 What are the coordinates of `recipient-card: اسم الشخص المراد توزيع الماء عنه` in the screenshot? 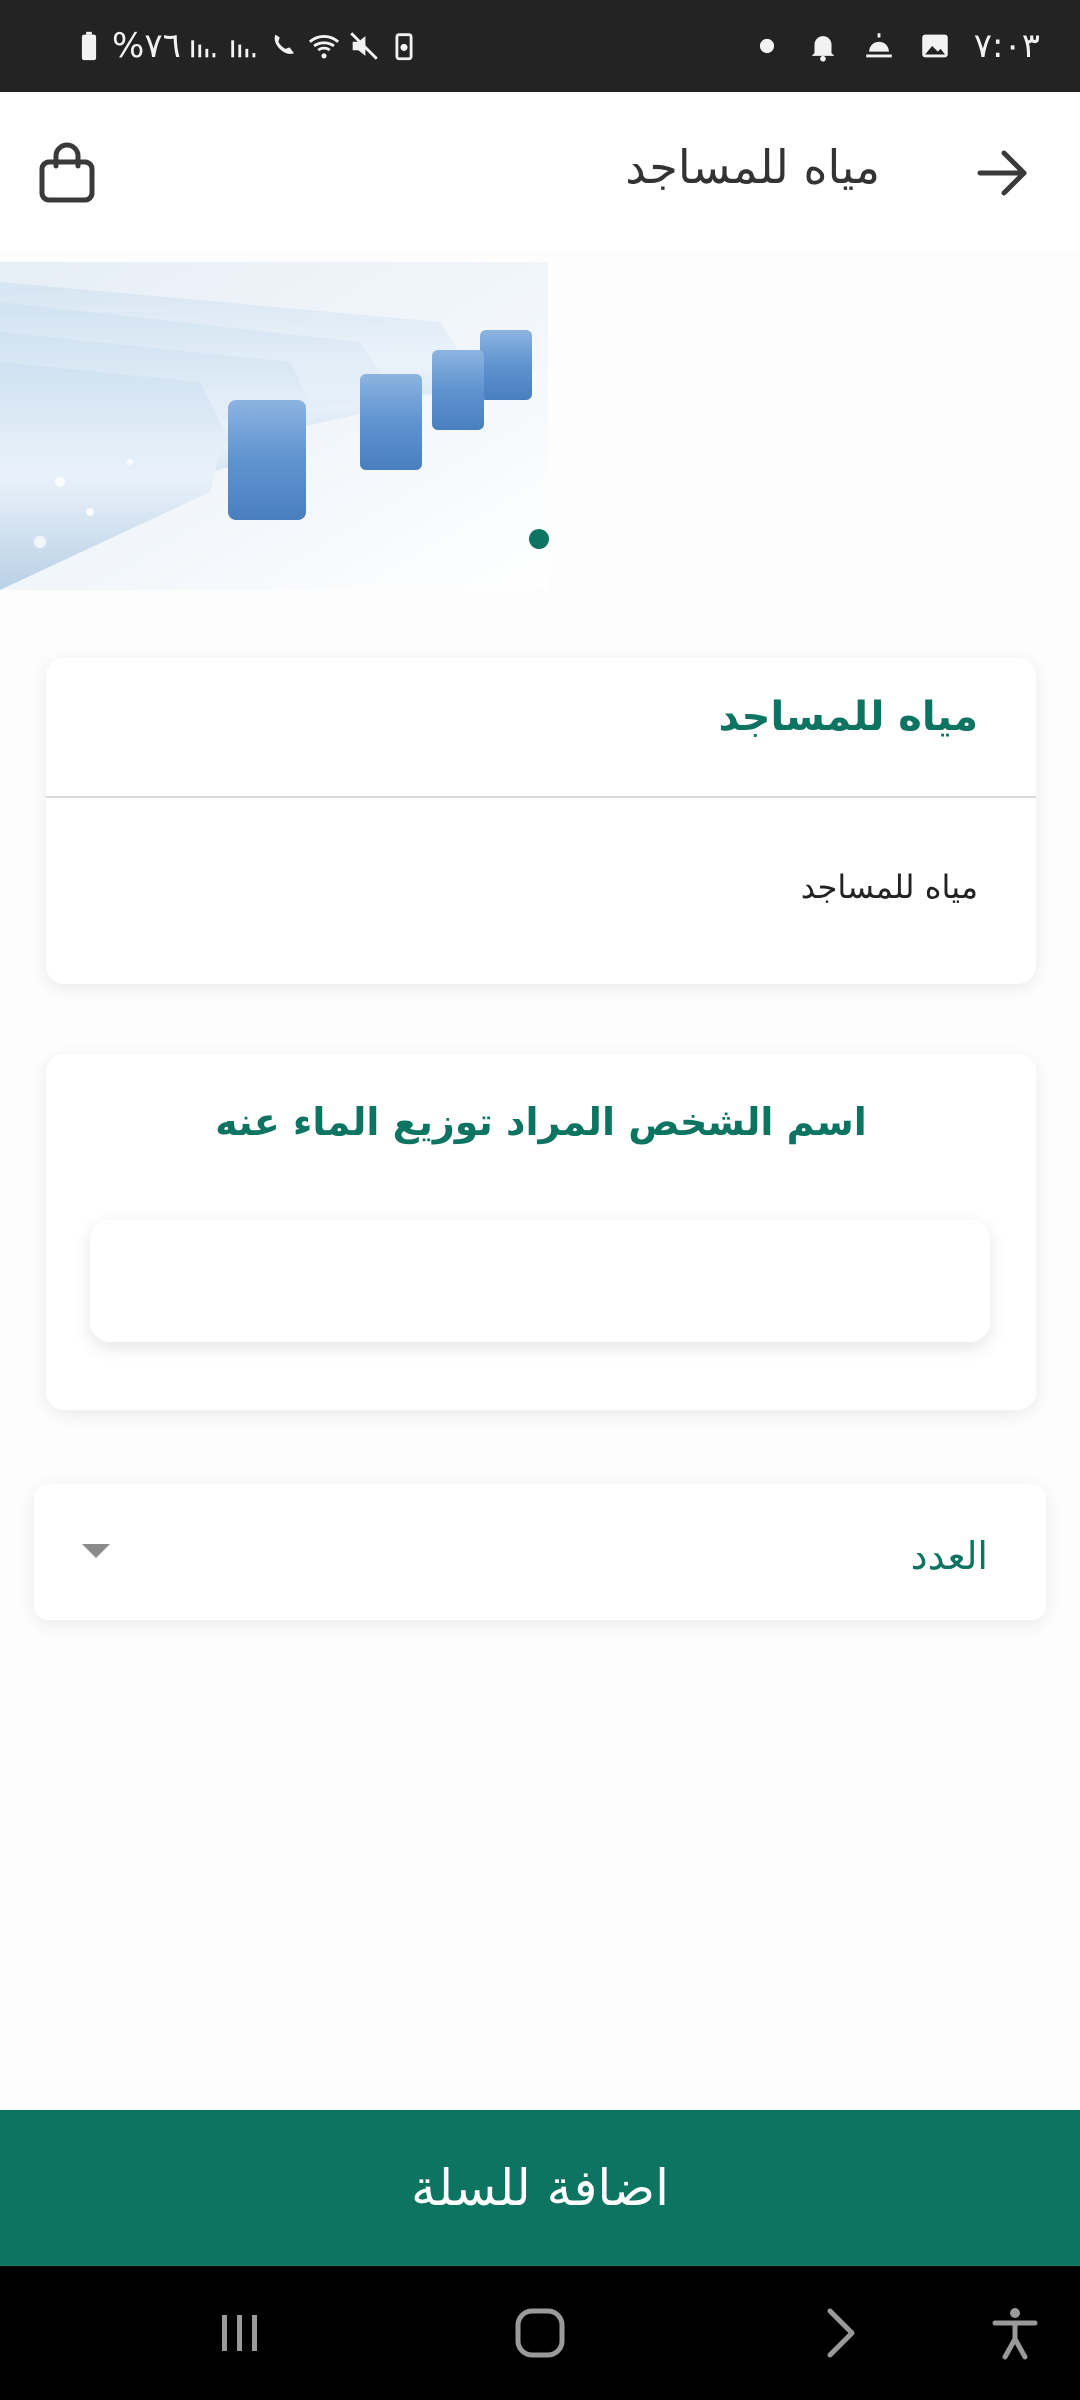 It's located at (541, 1232).